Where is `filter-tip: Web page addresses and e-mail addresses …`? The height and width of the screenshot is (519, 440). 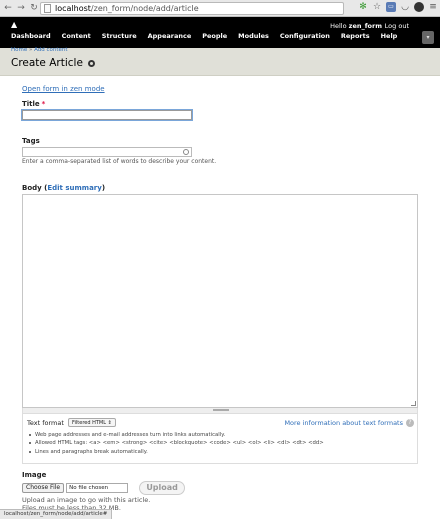 filter-tip: Web page addresses and e-mail addresses … is located at coordinates (176, 435).